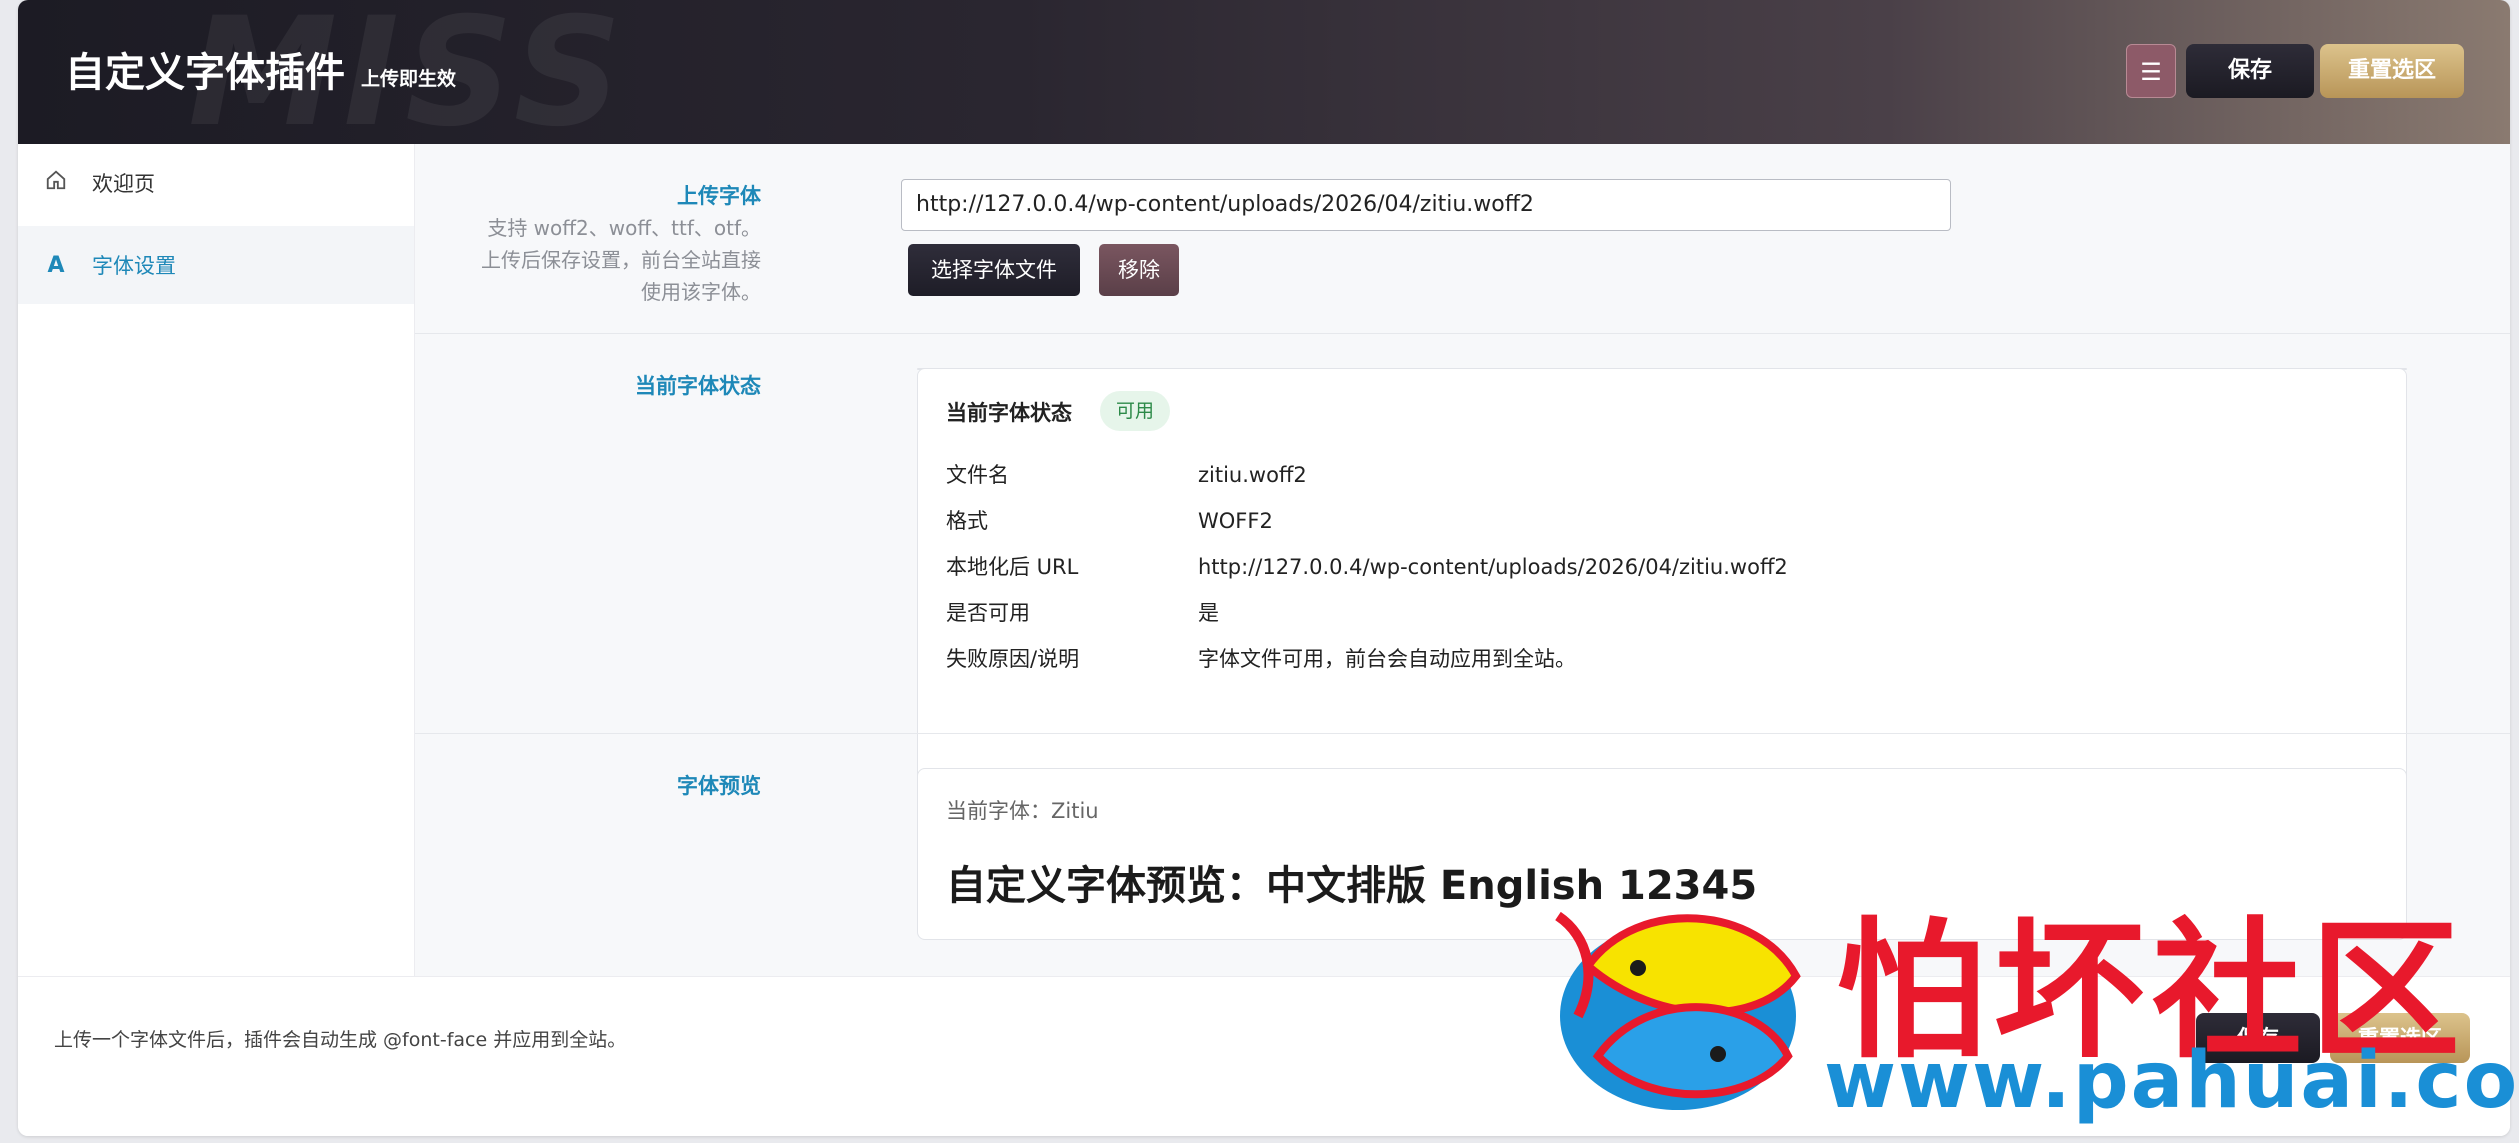 The image size is (2519, 1143). I want to click on upload-label: 上传字体, so click(719, 196).